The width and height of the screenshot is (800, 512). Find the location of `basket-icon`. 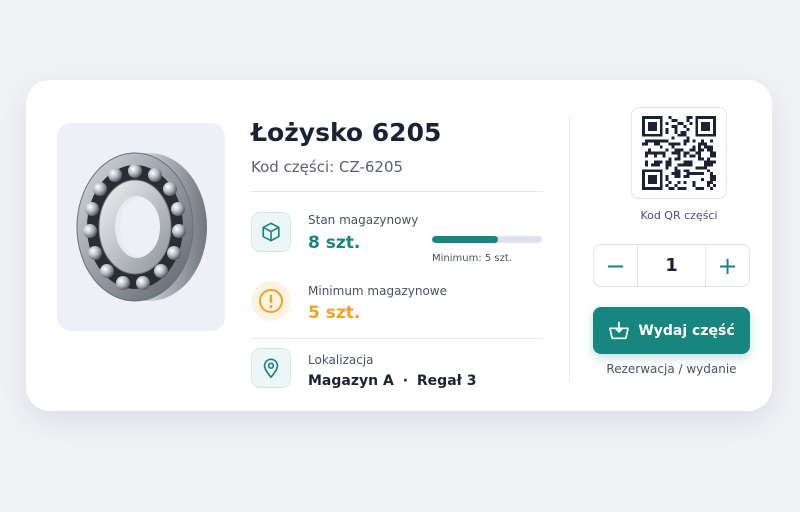

basket-icon is located at coordinates (619, 330).